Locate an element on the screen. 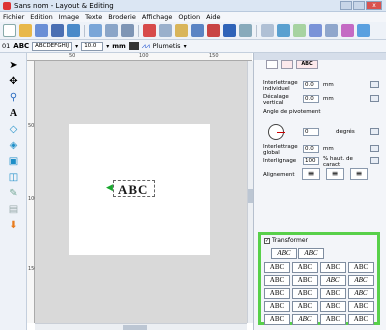 The image size is (386, 330). horizontal-scrollbar is located at coordinates (141, 326).